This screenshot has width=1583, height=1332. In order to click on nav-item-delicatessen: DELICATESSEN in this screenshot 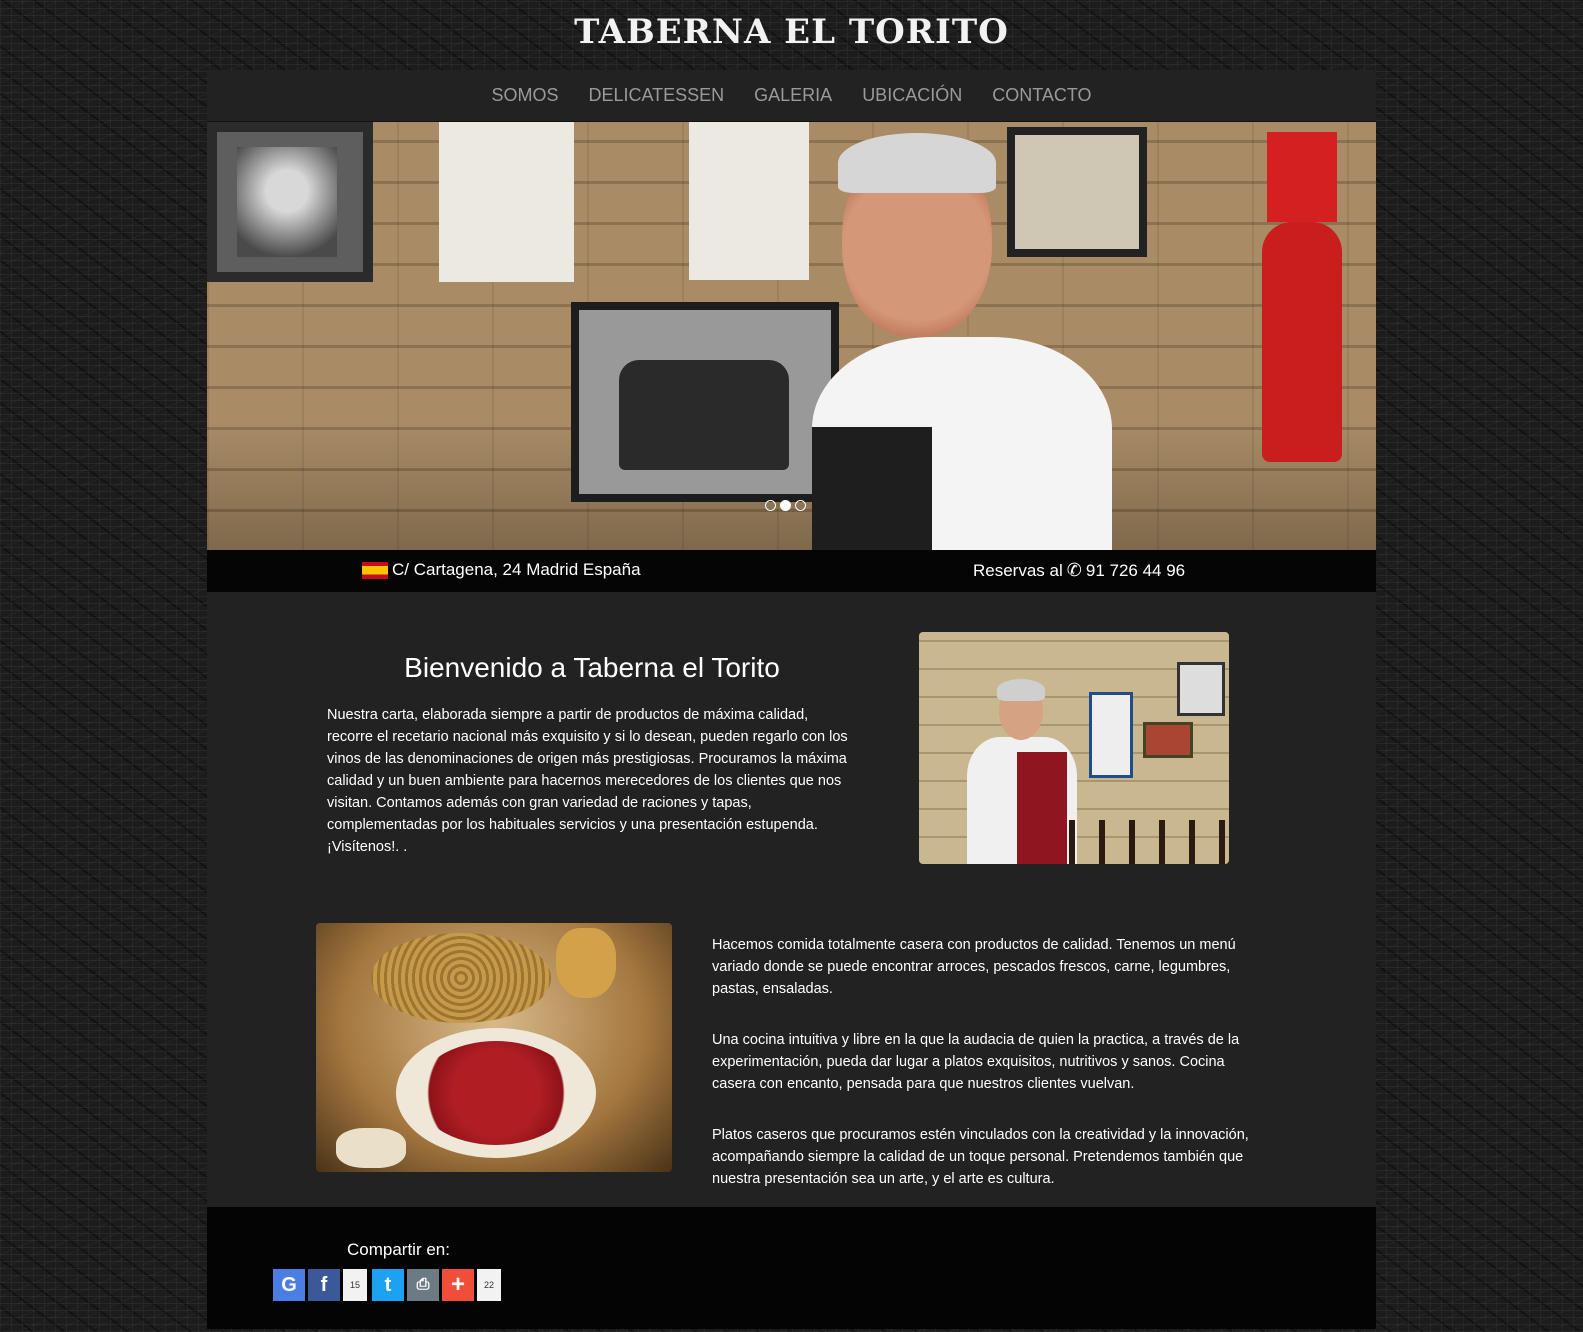, I will do `click(656, 95)`.